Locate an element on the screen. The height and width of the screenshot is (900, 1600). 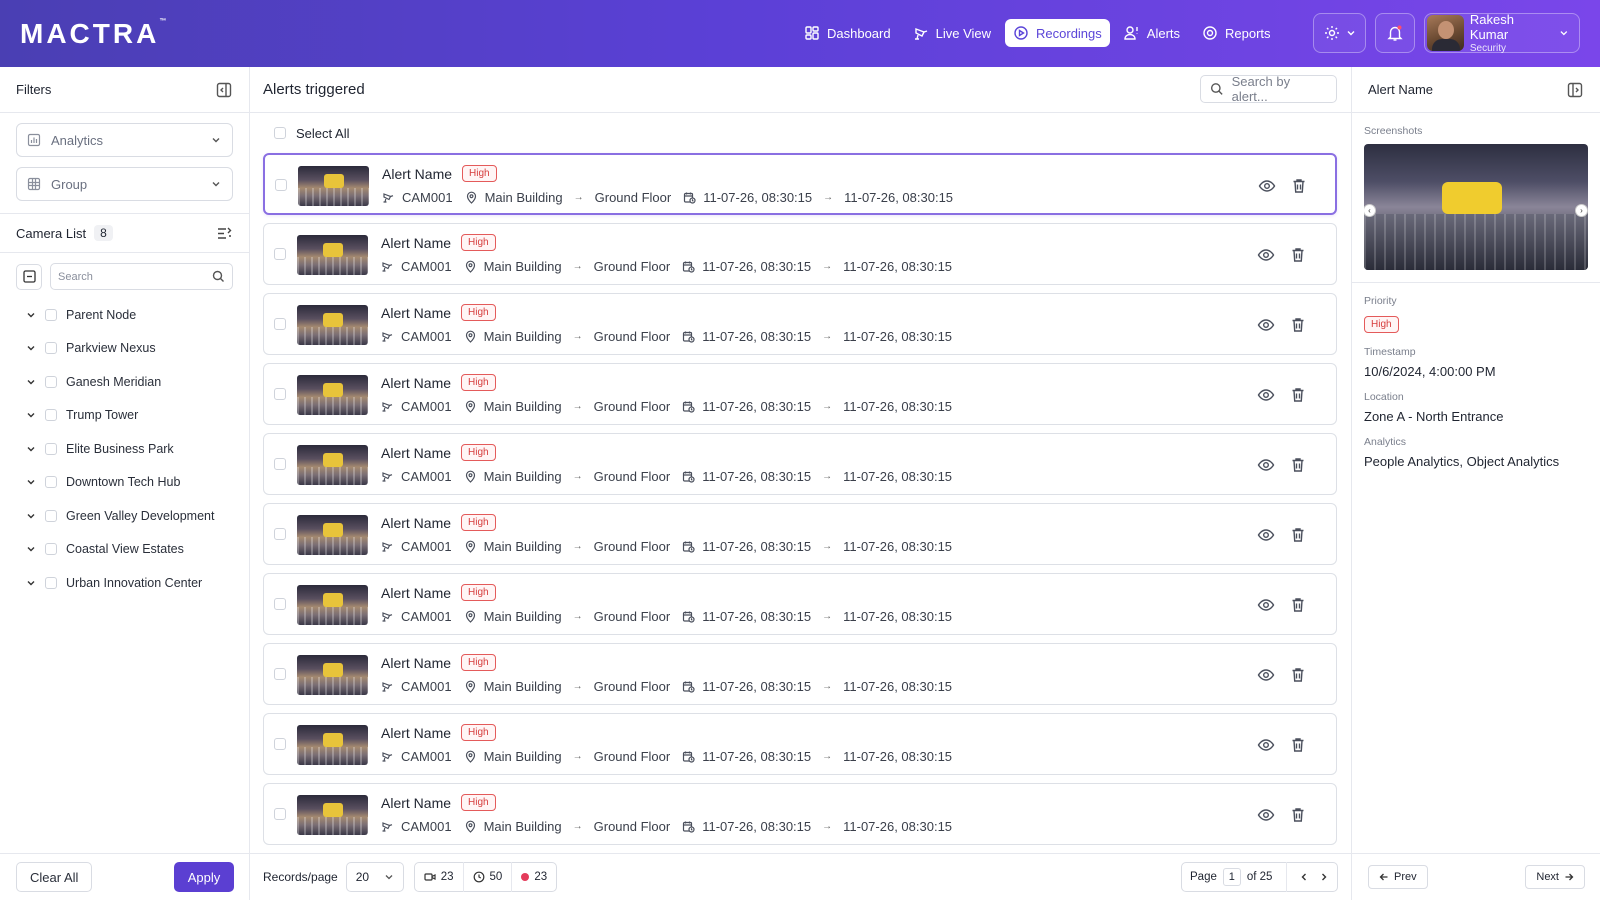
prev-button: Prev is located at coordinates (1398, 877).